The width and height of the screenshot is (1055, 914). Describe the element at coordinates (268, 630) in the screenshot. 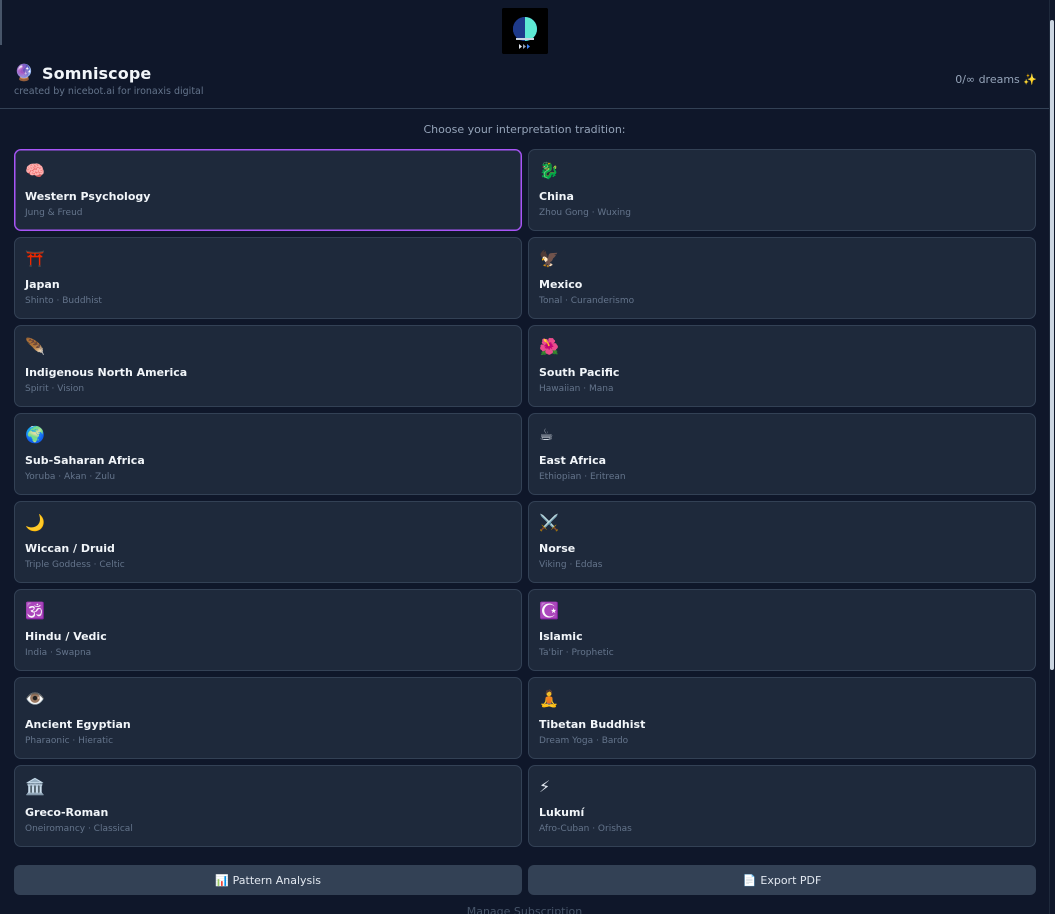

I see `tradition-card: 🕉️ Hindu / Vedic India · Swapna` at that location.